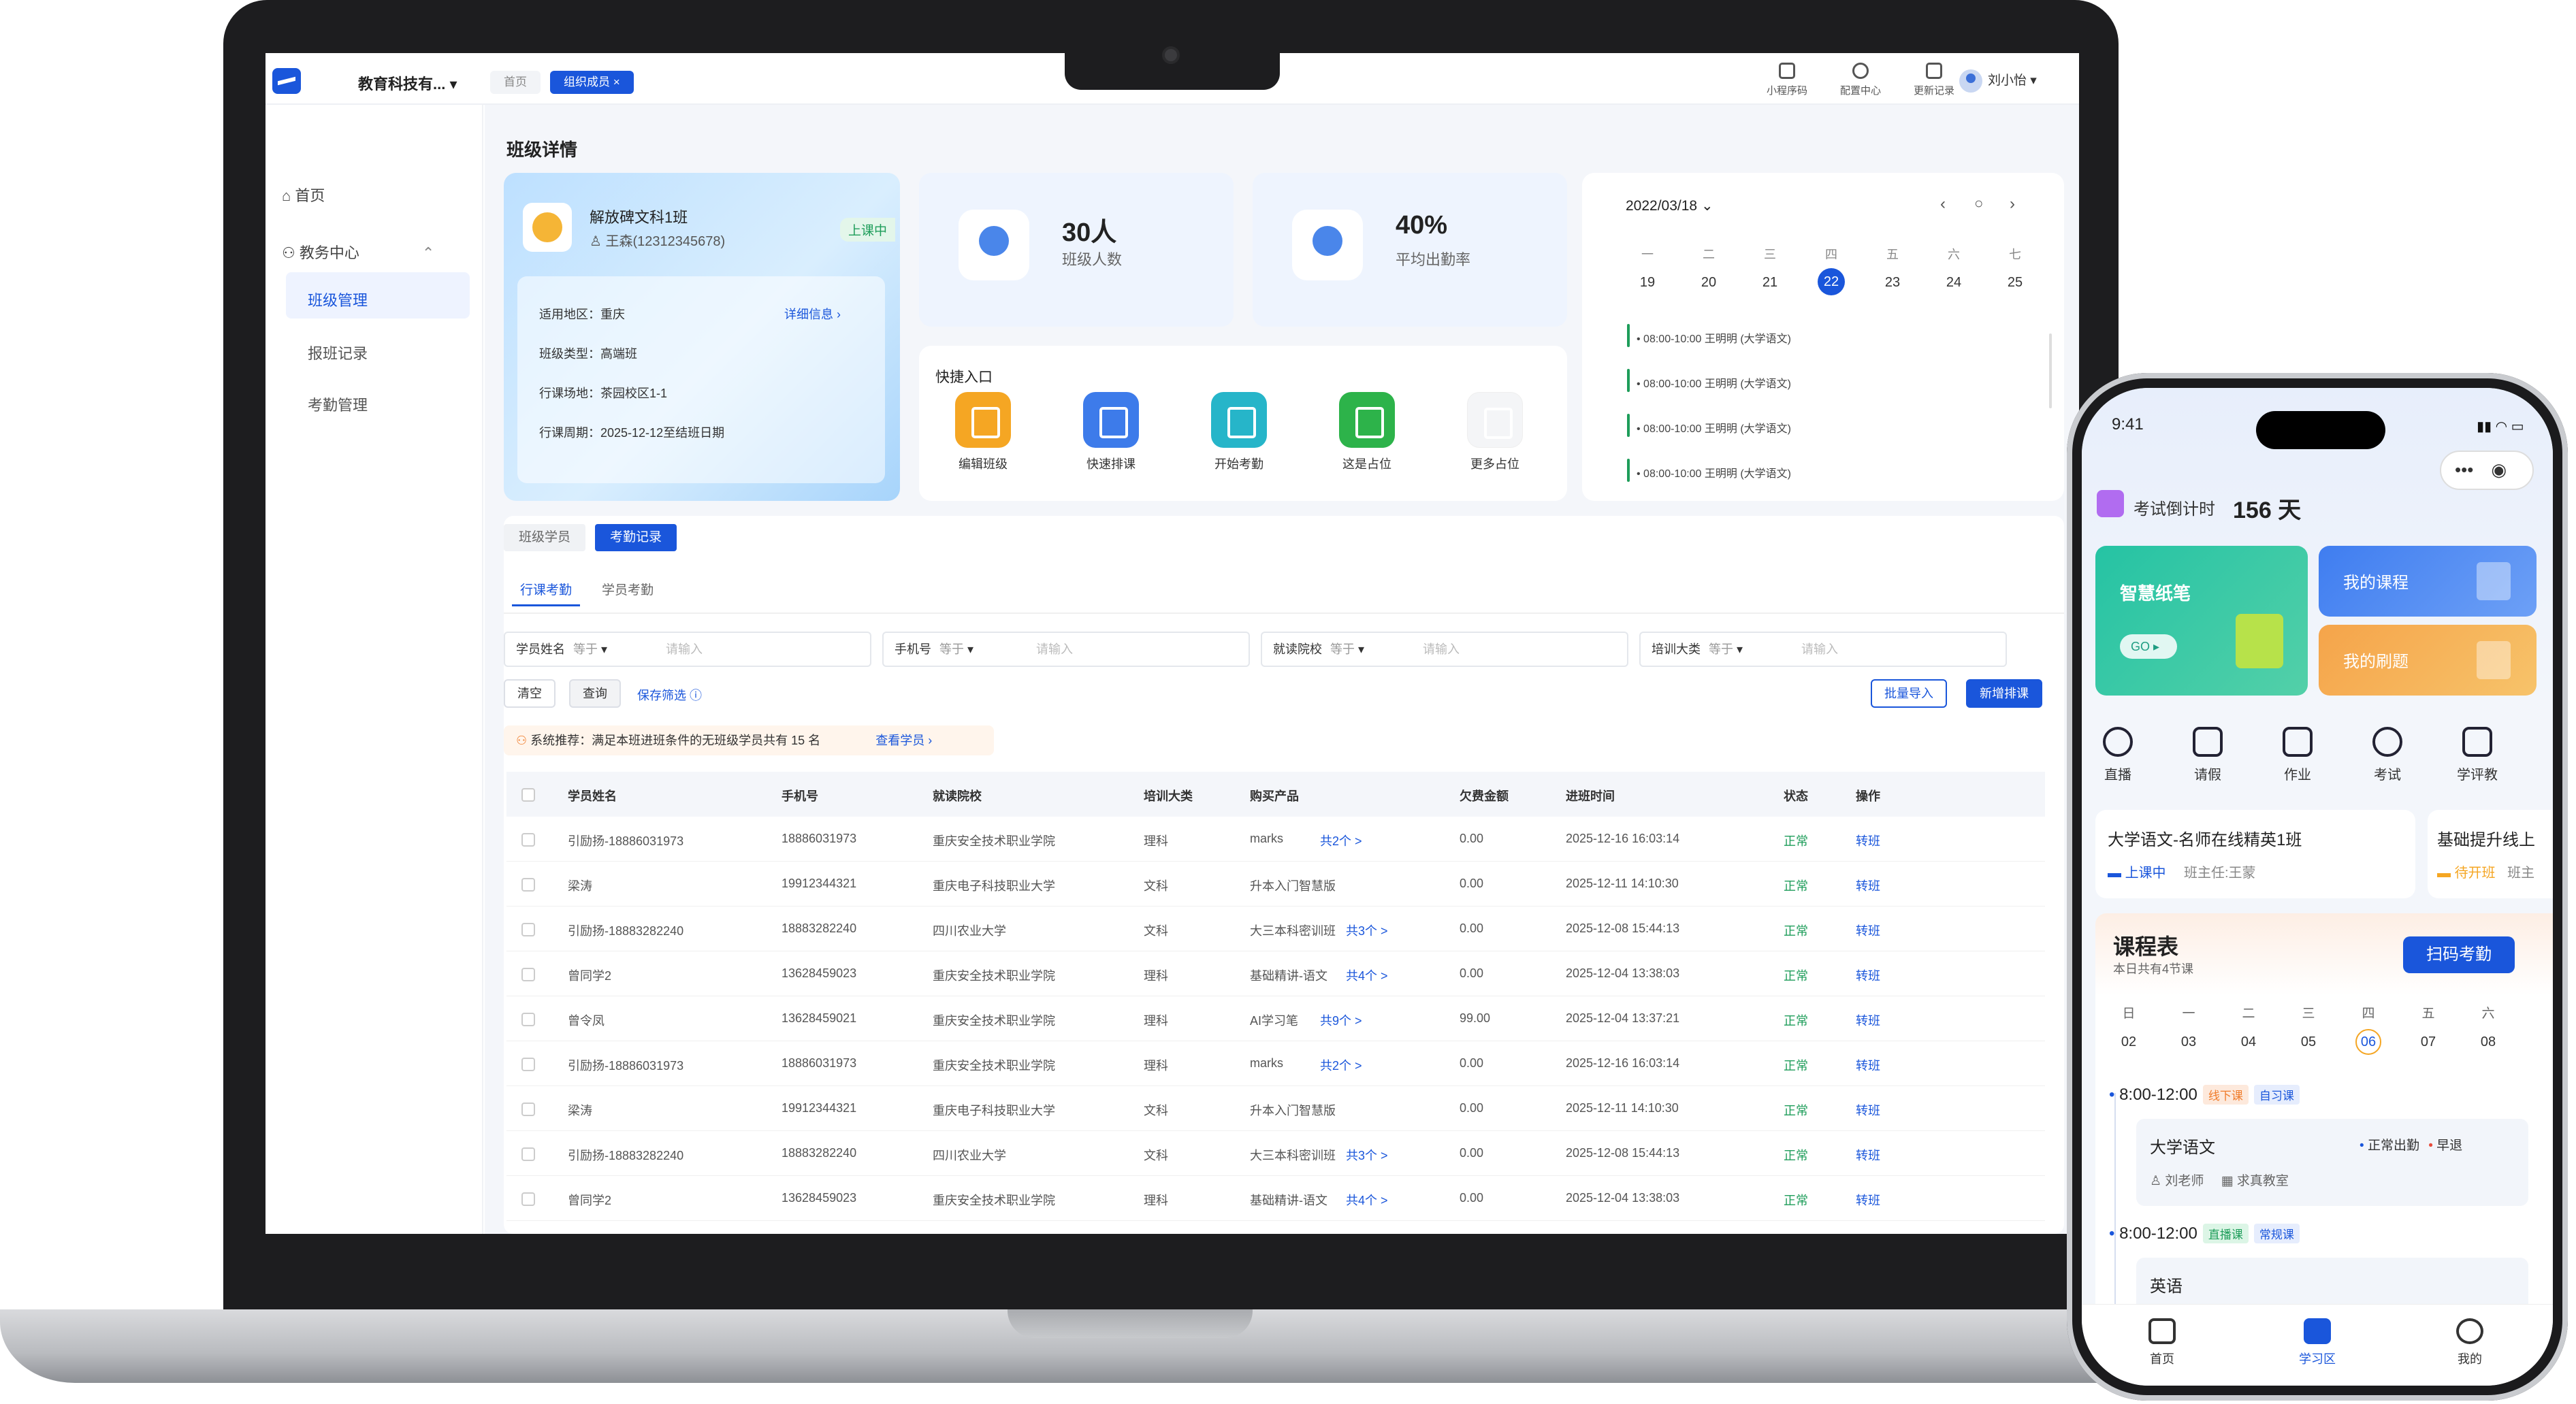 This screenshot has width=2576, height=1404. I want to click on qrcode-button: 小程序码, so click(1787, 80).